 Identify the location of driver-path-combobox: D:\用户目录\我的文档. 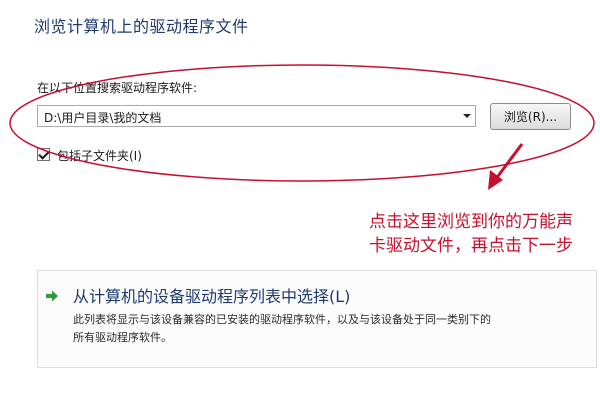
(256, 116).